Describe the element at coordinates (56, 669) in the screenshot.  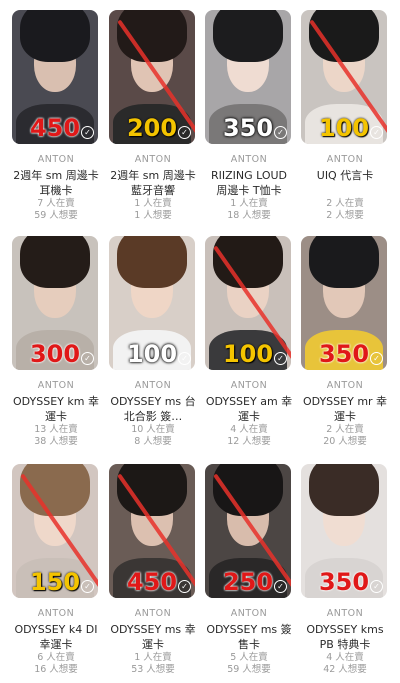
I see `wanted-count: 16 人想要` at that location.